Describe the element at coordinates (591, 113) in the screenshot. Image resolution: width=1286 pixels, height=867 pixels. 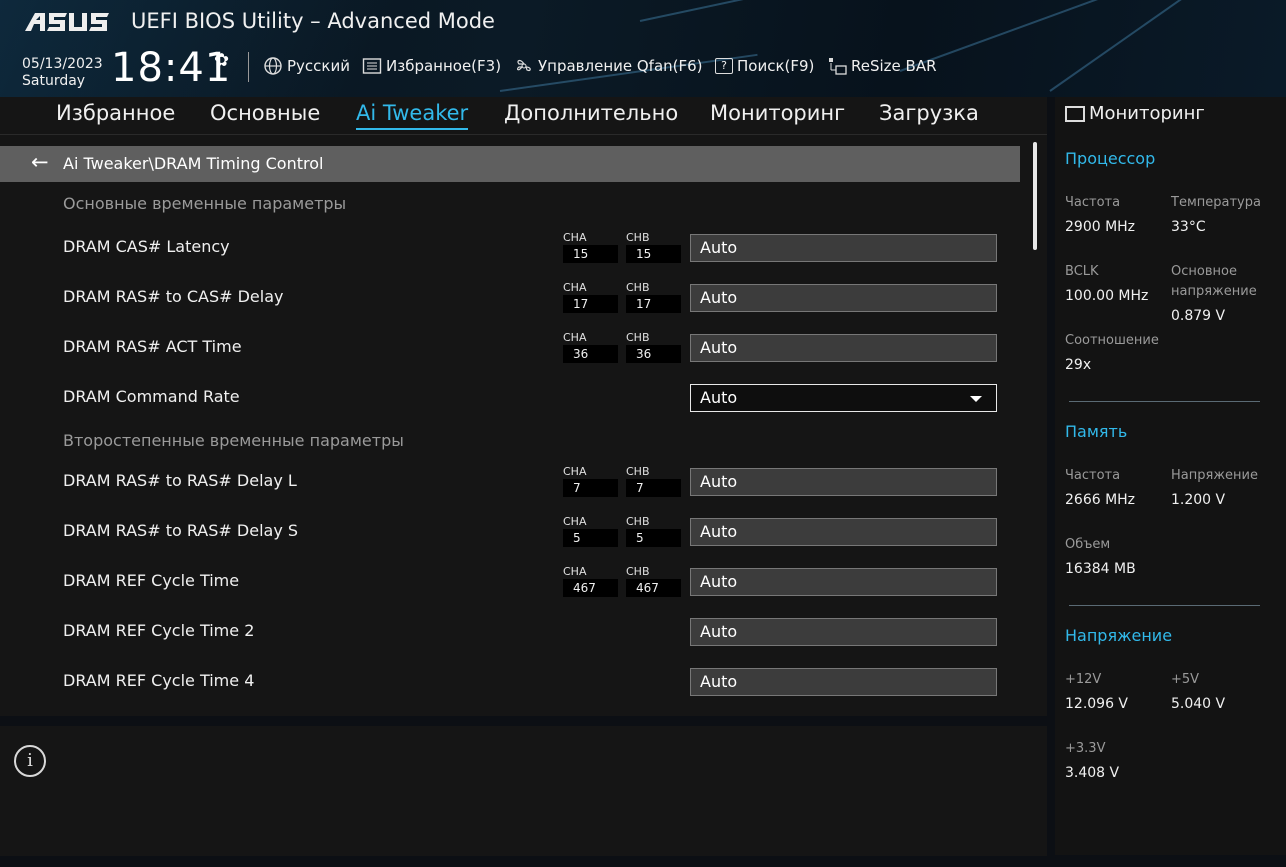
I see `tab-advanced: Дополнительно` at that location.